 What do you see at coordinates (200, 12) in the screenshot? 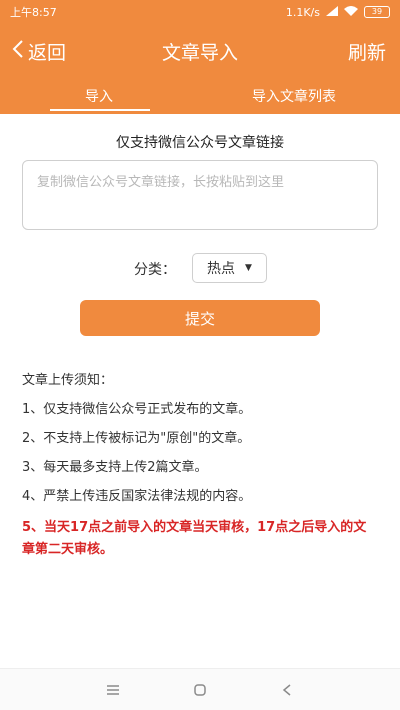
I see `status-bar: 上午8:57 1.1K/s 39` at bounding box center [200, 12].